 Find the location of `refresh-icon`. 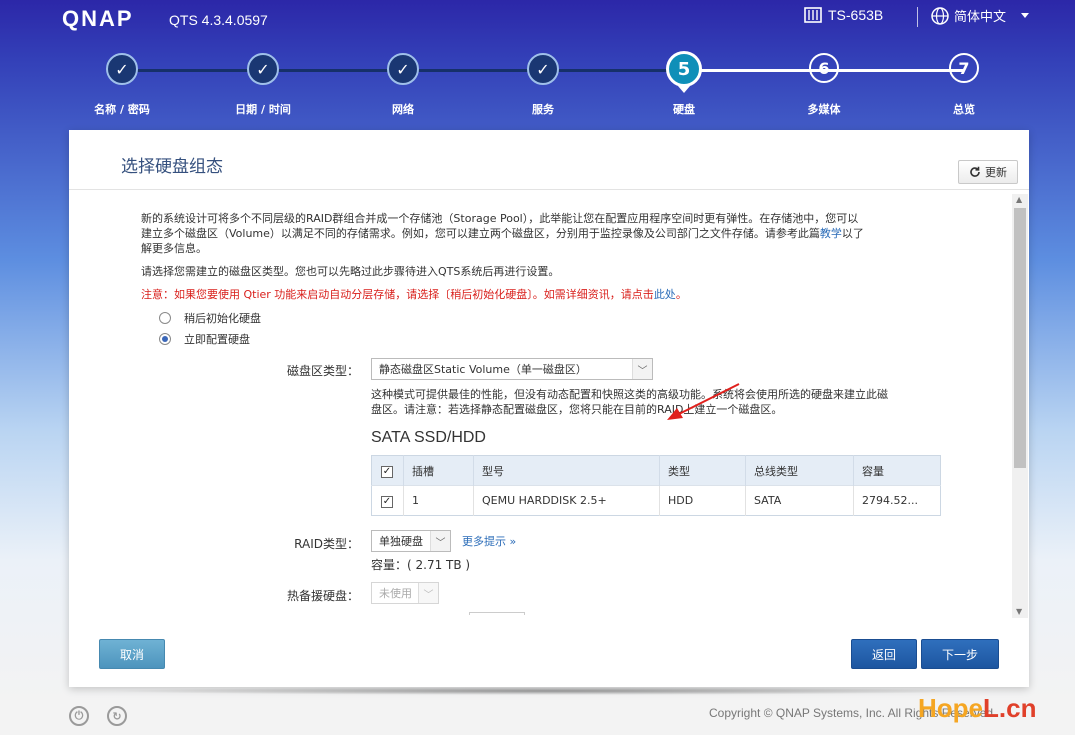

refresh-icon is located at coordinates (975, 171).